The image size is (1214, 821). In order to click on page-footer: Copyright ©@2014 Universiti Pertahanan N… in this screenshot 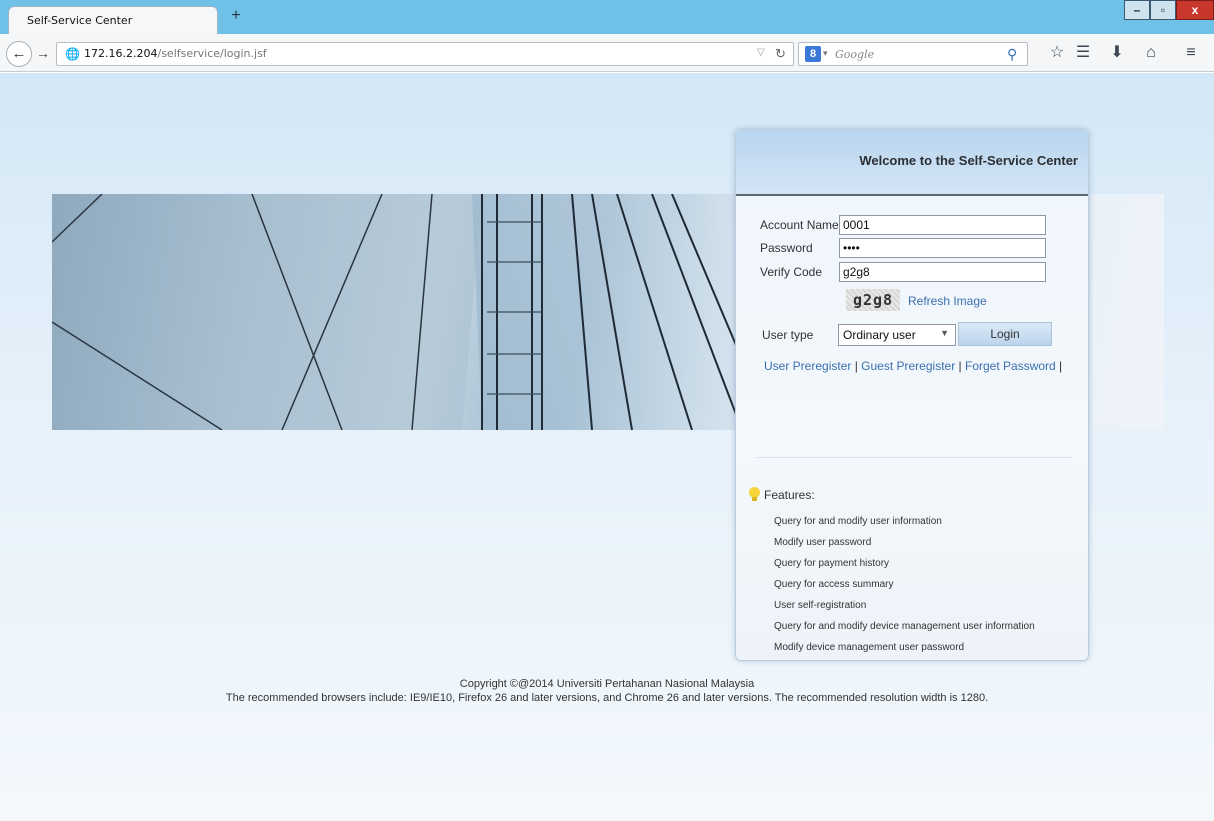, I will do `click(607, 691)`.